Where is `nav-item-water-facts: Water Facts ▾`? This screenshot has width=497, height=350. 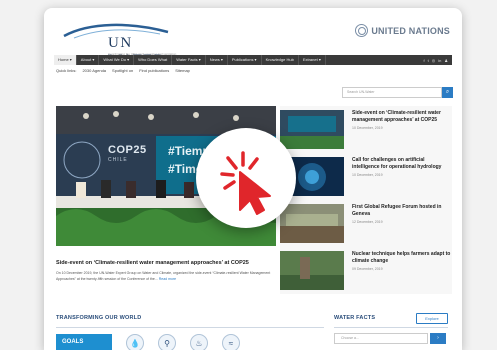
nav-item-water-facts: Water Facts ▾ is located at coordinates (189, 60).